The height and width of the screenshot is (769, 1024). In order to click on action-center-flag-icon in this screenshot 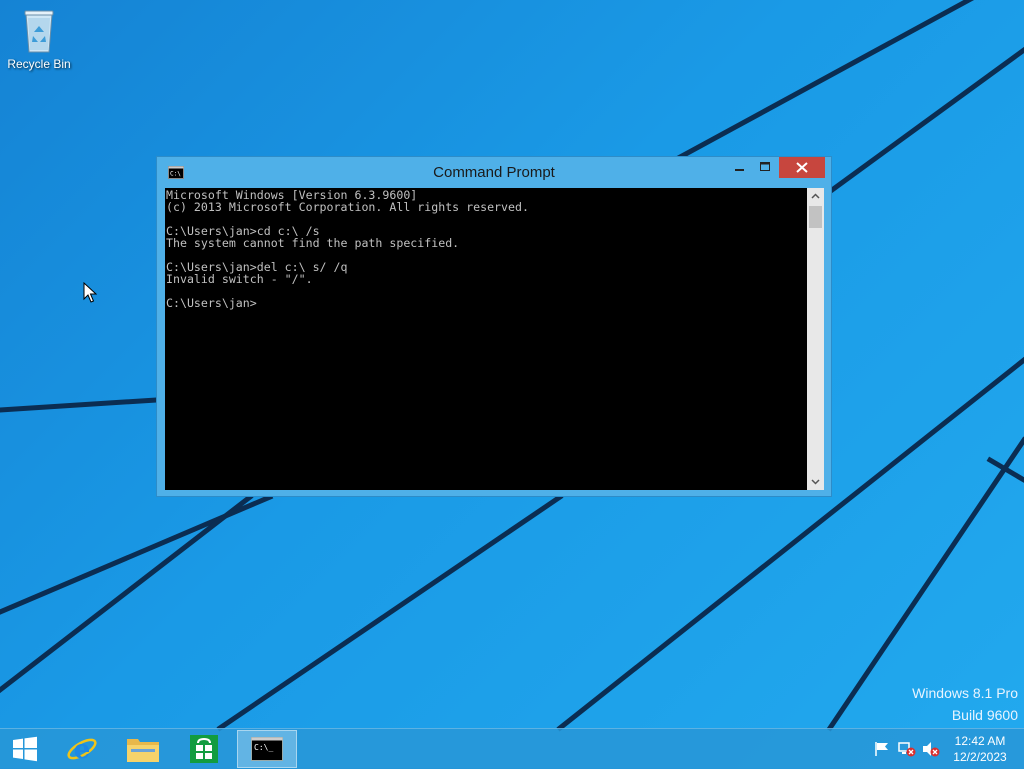, I will do `click(882, 749)`.